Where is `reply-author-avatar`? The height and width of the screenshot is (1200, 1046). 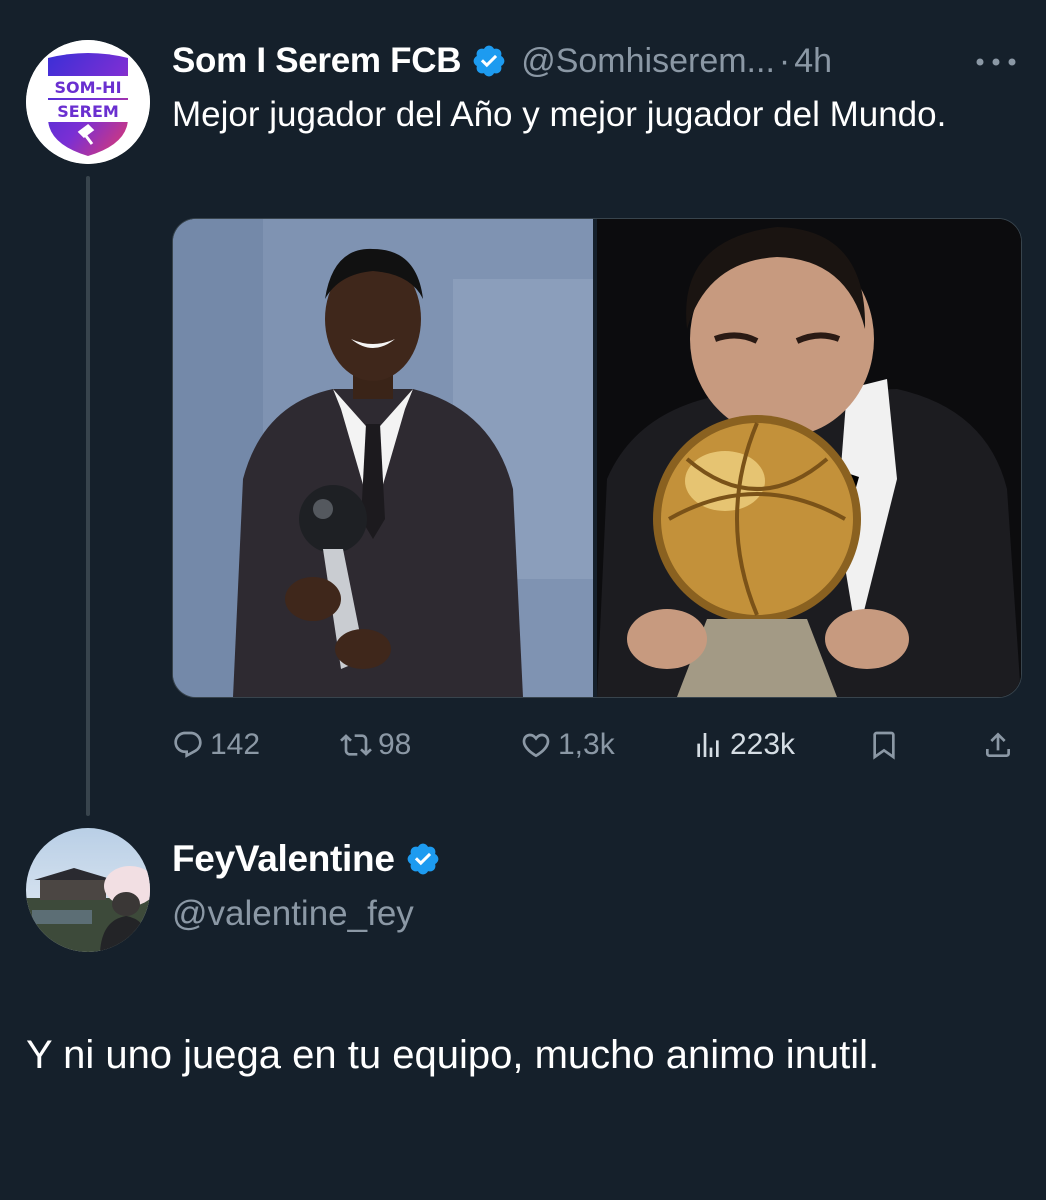
reply-author-avatar is located at coordinates (88, 890).